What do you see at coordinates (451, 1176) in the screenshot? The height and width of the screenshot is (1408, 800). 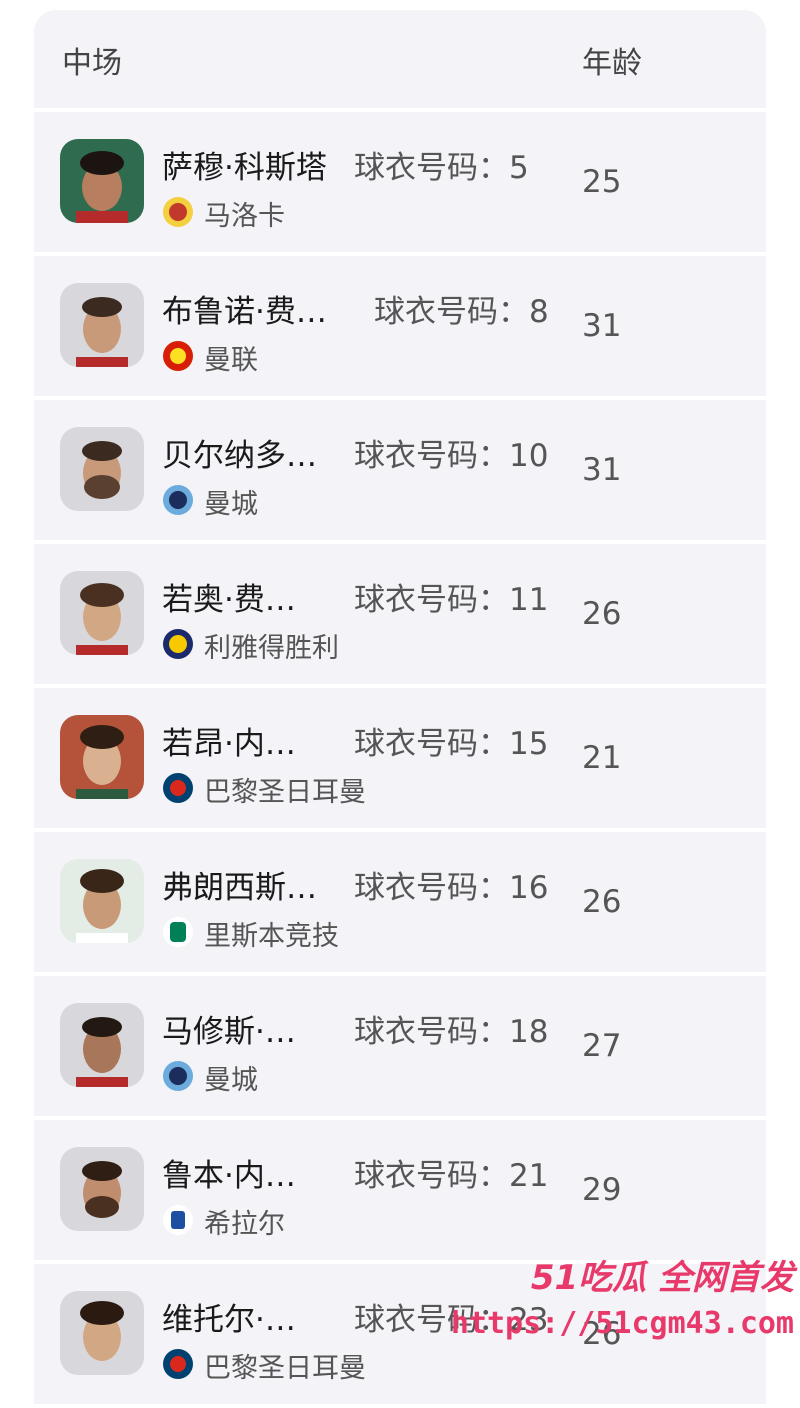 I see `jersey-number: 球衣号码：21` at bounding box center [451, 1176].